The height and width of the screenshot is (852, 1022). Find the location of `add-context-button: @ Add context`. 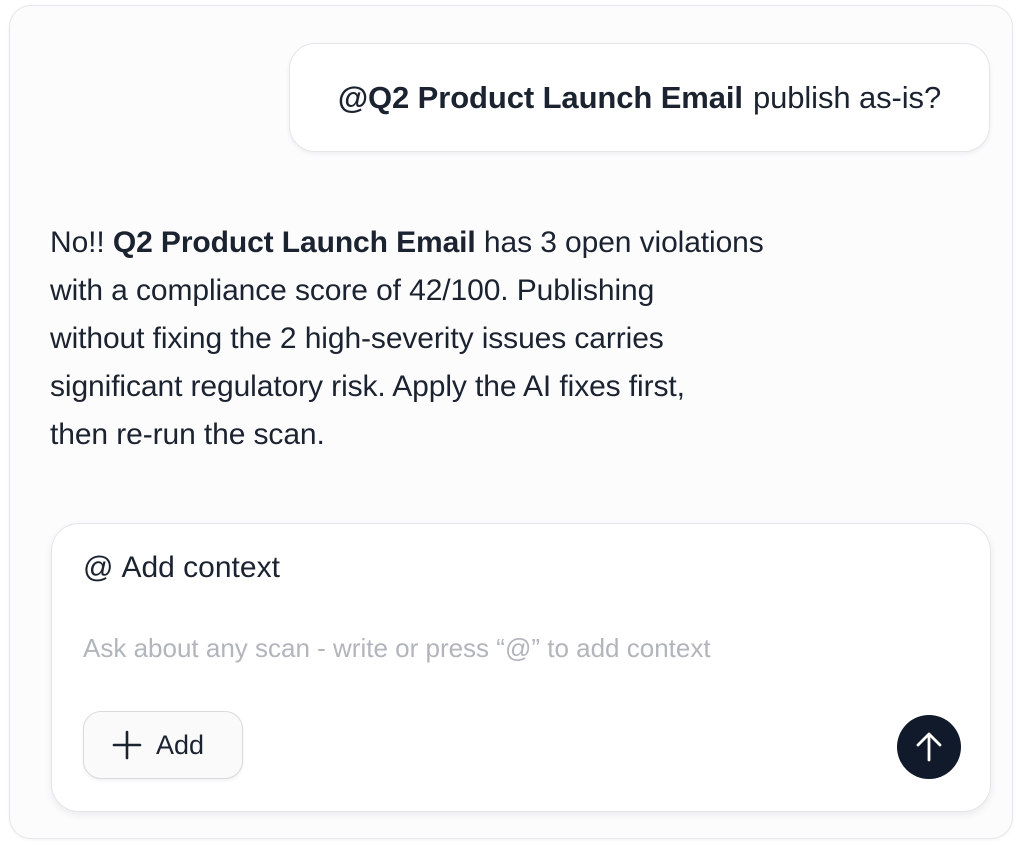

add-context-button: @ Add context is located at coordinates (181, 568).